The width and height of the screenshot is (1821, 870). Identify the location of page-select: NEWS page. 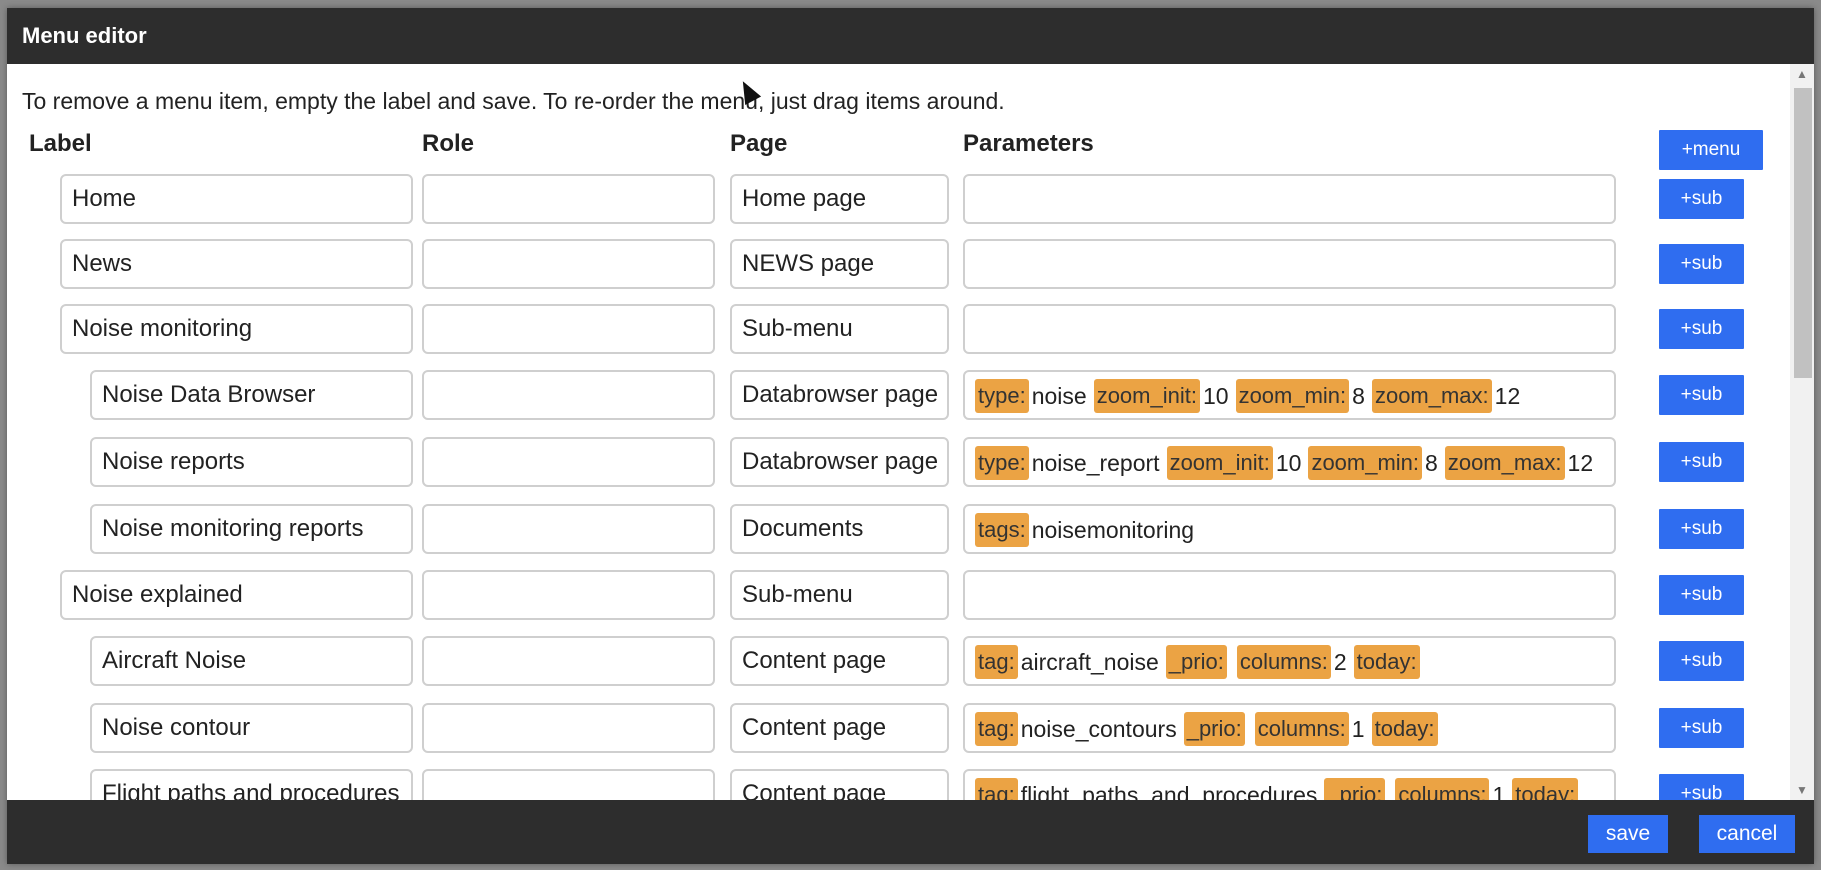
(839, 264).